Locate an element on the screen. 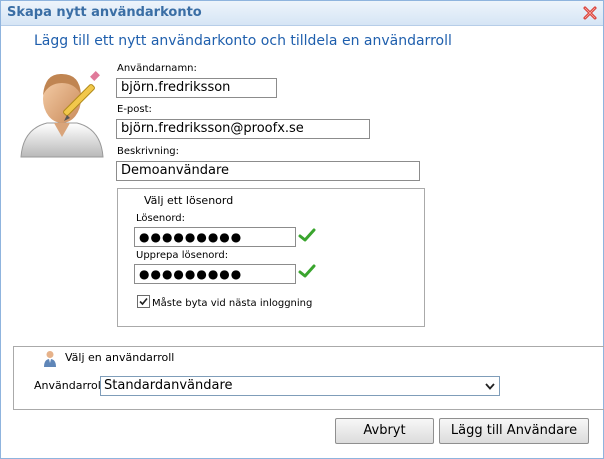 The image size is (604, 459). repeat-password-label: Upprepa lösenord: is located at coordinates (182, 255).